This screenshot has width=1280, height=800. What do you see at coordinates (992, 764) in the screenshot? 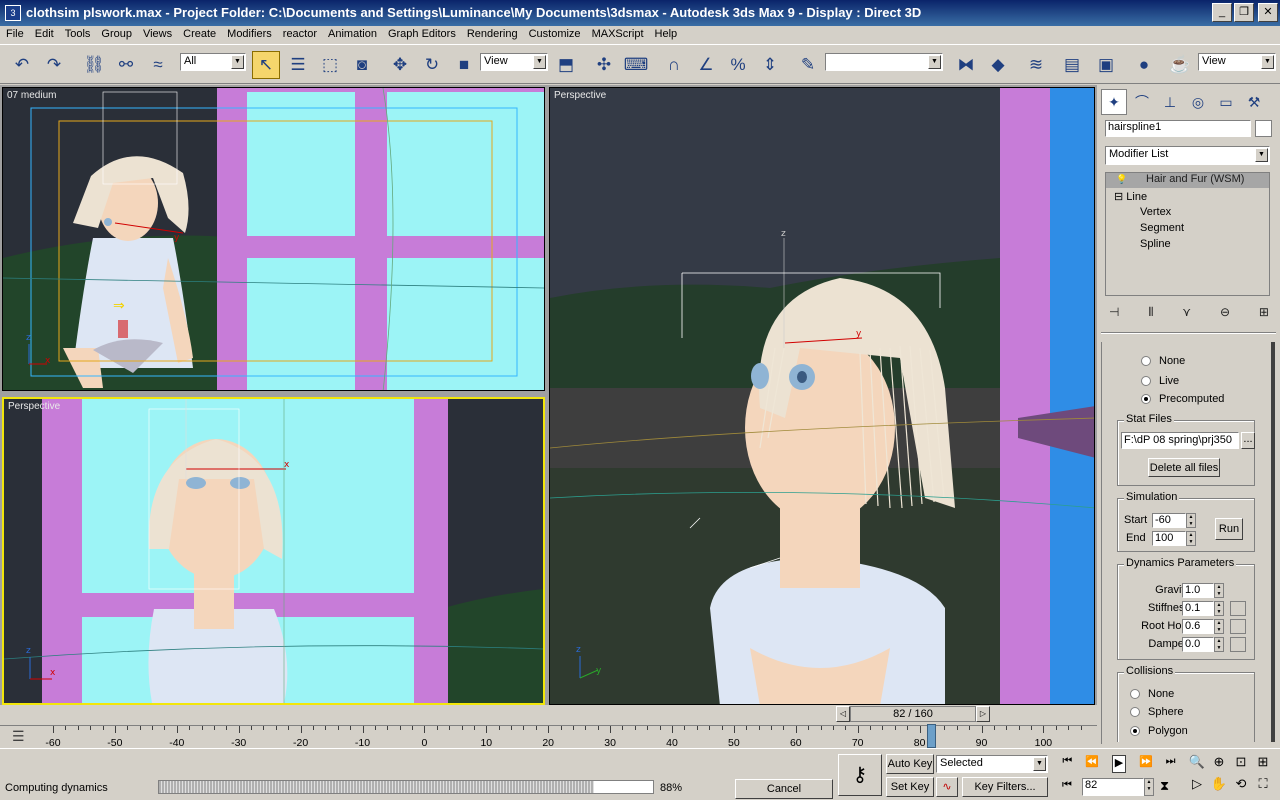
I see `key-mode-dropdown: Selected ▼` at bounding box center [992, 764].